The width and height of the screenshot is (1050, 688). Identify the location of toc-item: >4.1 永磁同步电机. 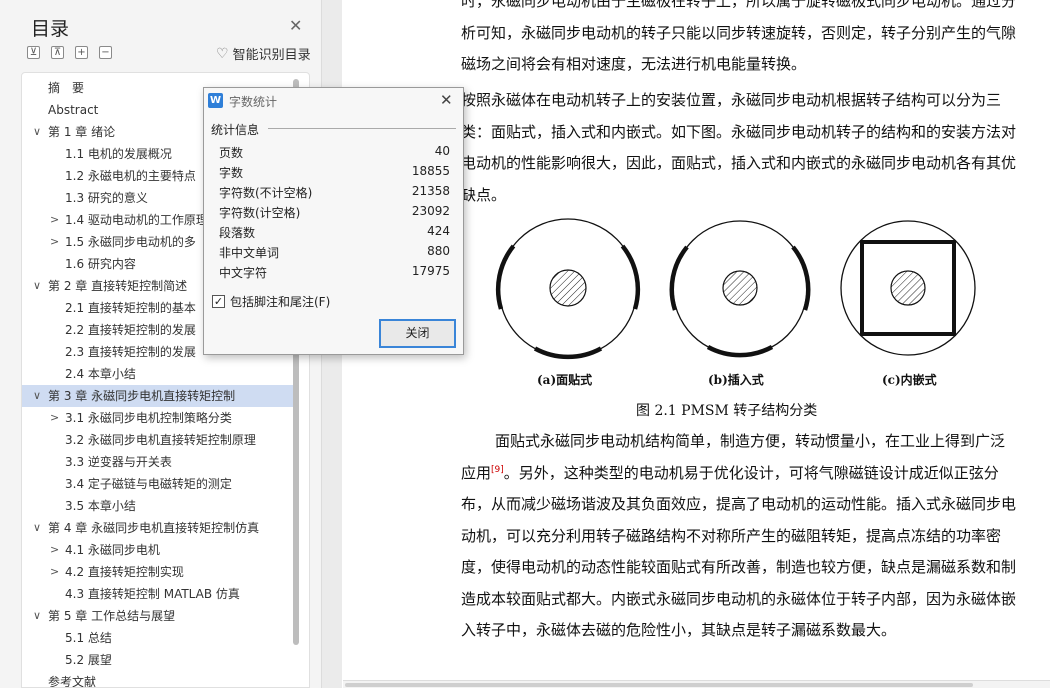
(157, 550).